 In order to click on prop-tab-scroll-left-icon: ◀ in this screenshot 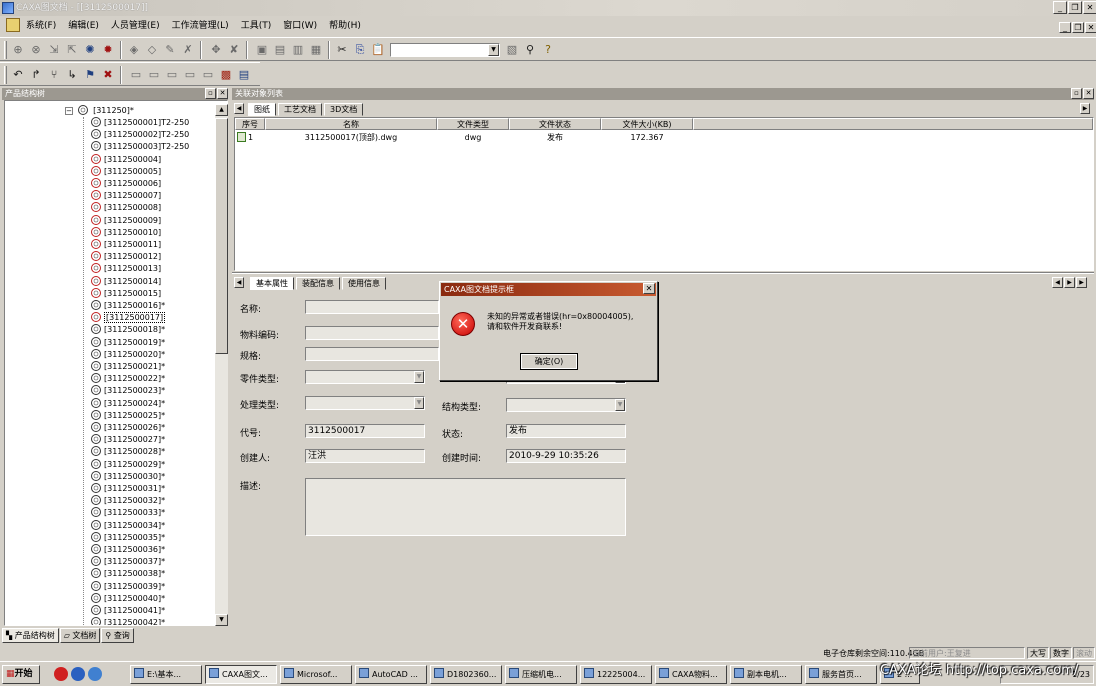, I will do `click(239, 282)`.